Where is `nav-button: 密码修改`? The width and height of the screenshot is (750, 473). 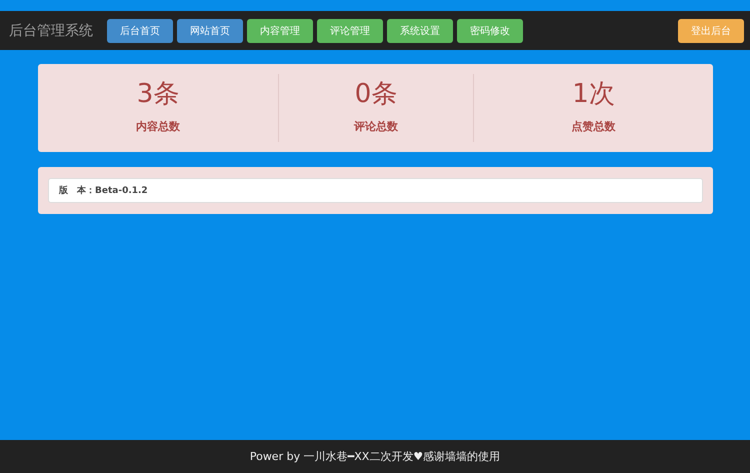
nav-button: 密码修改 is located at coordinates (490, 30).